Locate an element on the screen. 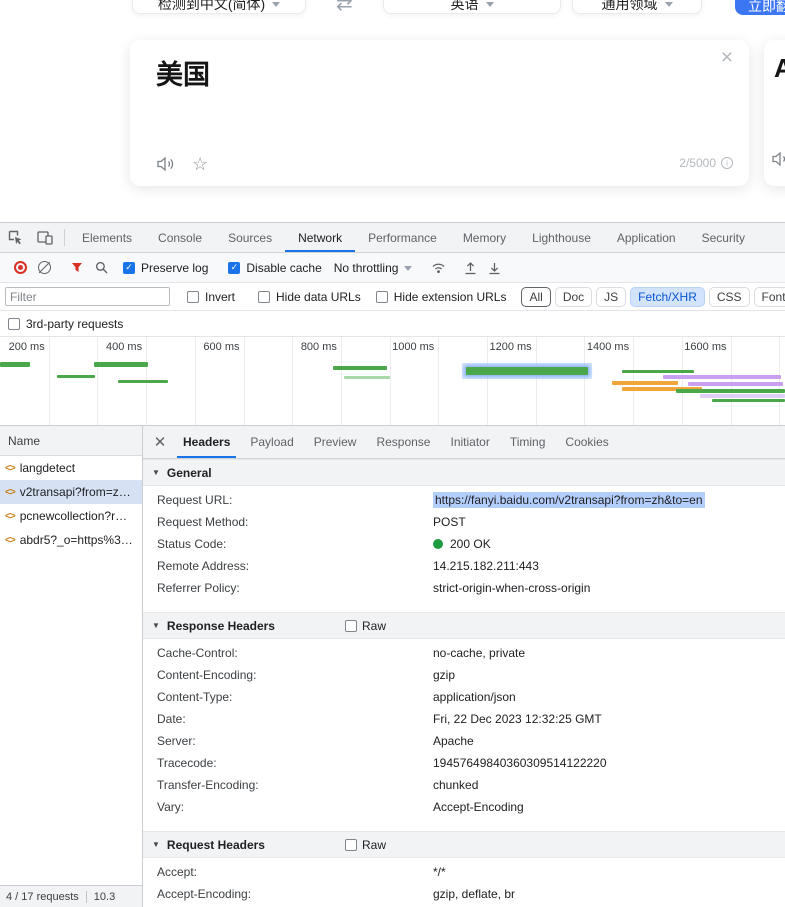 This screenshot has width=785, height=907. header-value: POST is located at coordinates (449, 522).